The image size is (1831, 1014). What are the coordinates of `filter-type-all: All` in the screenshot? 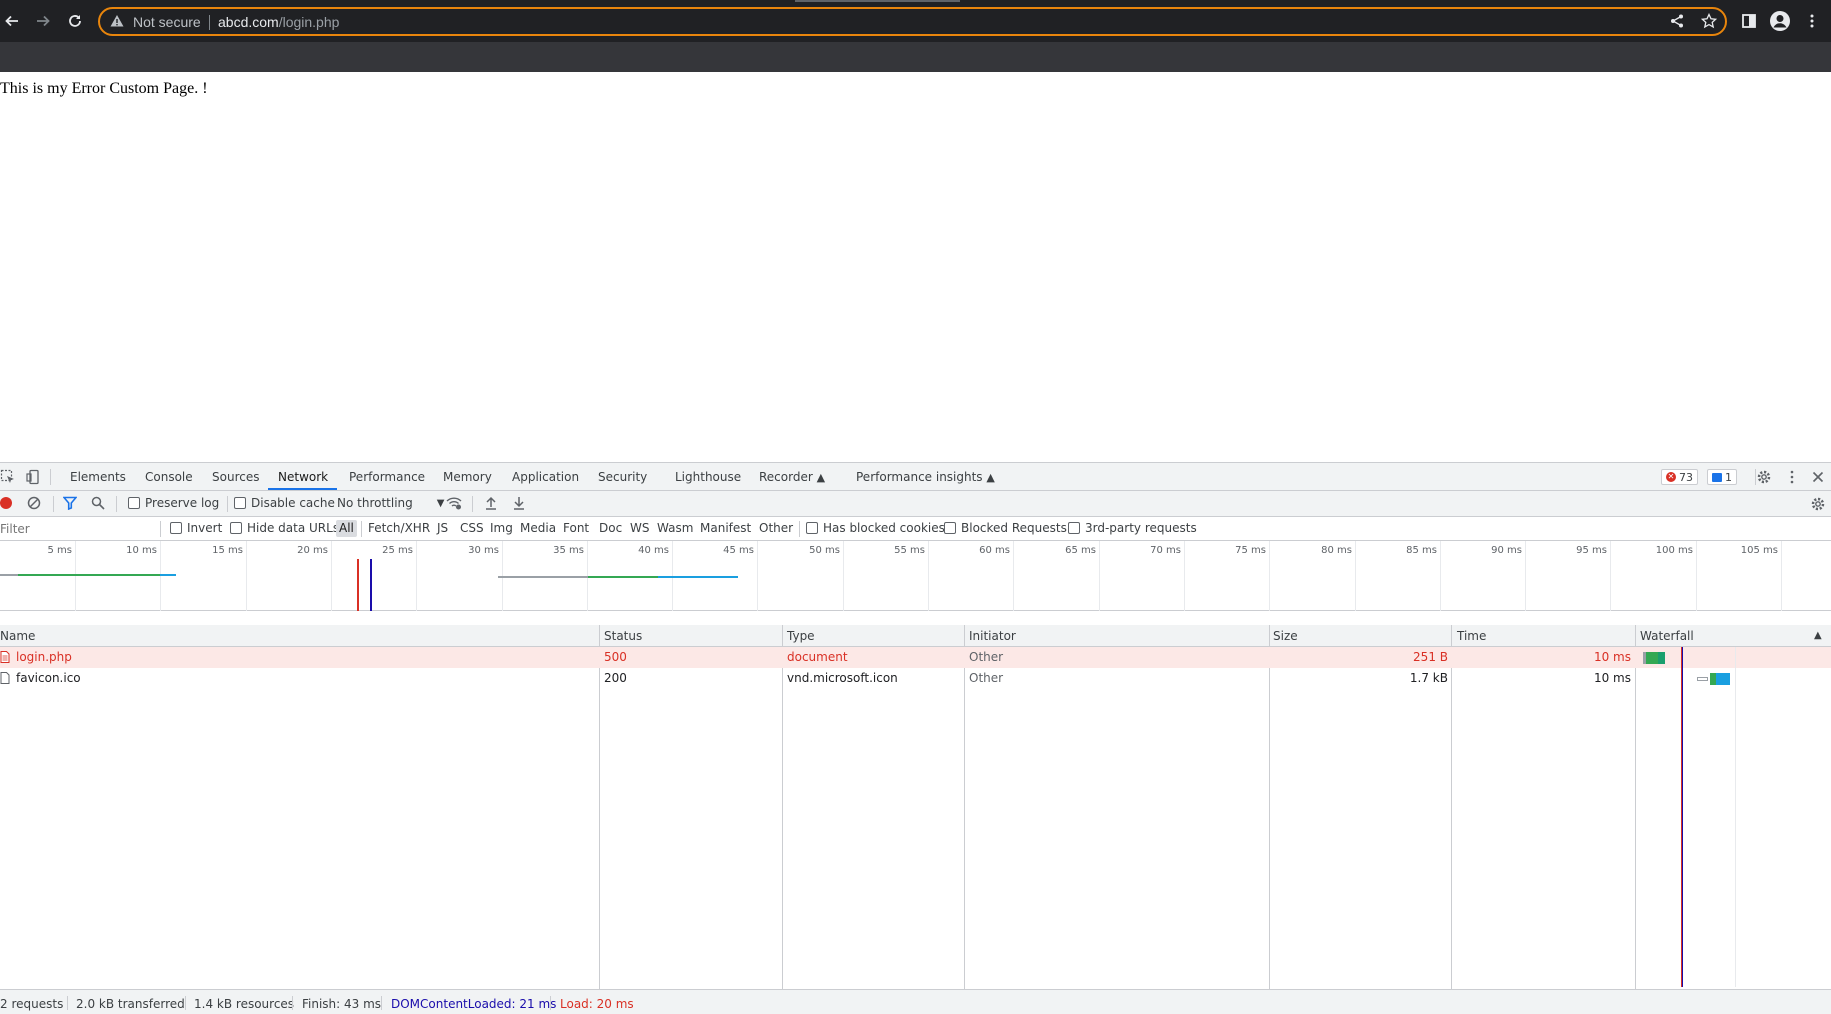 It's located at (346, 528).